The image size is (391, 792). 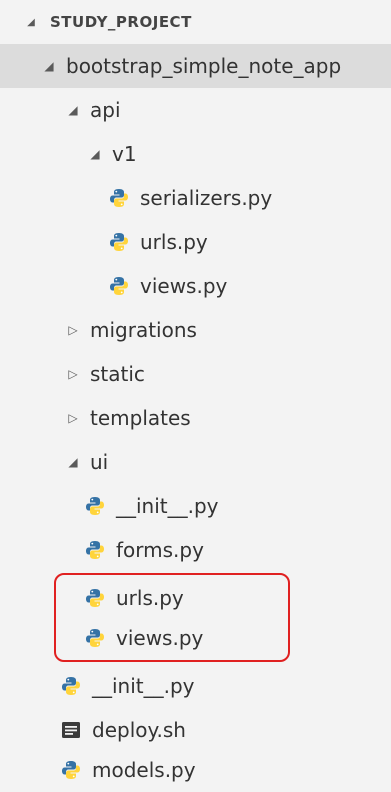 I want to click on tree-item-label: templates, so click(x=140, y=418).